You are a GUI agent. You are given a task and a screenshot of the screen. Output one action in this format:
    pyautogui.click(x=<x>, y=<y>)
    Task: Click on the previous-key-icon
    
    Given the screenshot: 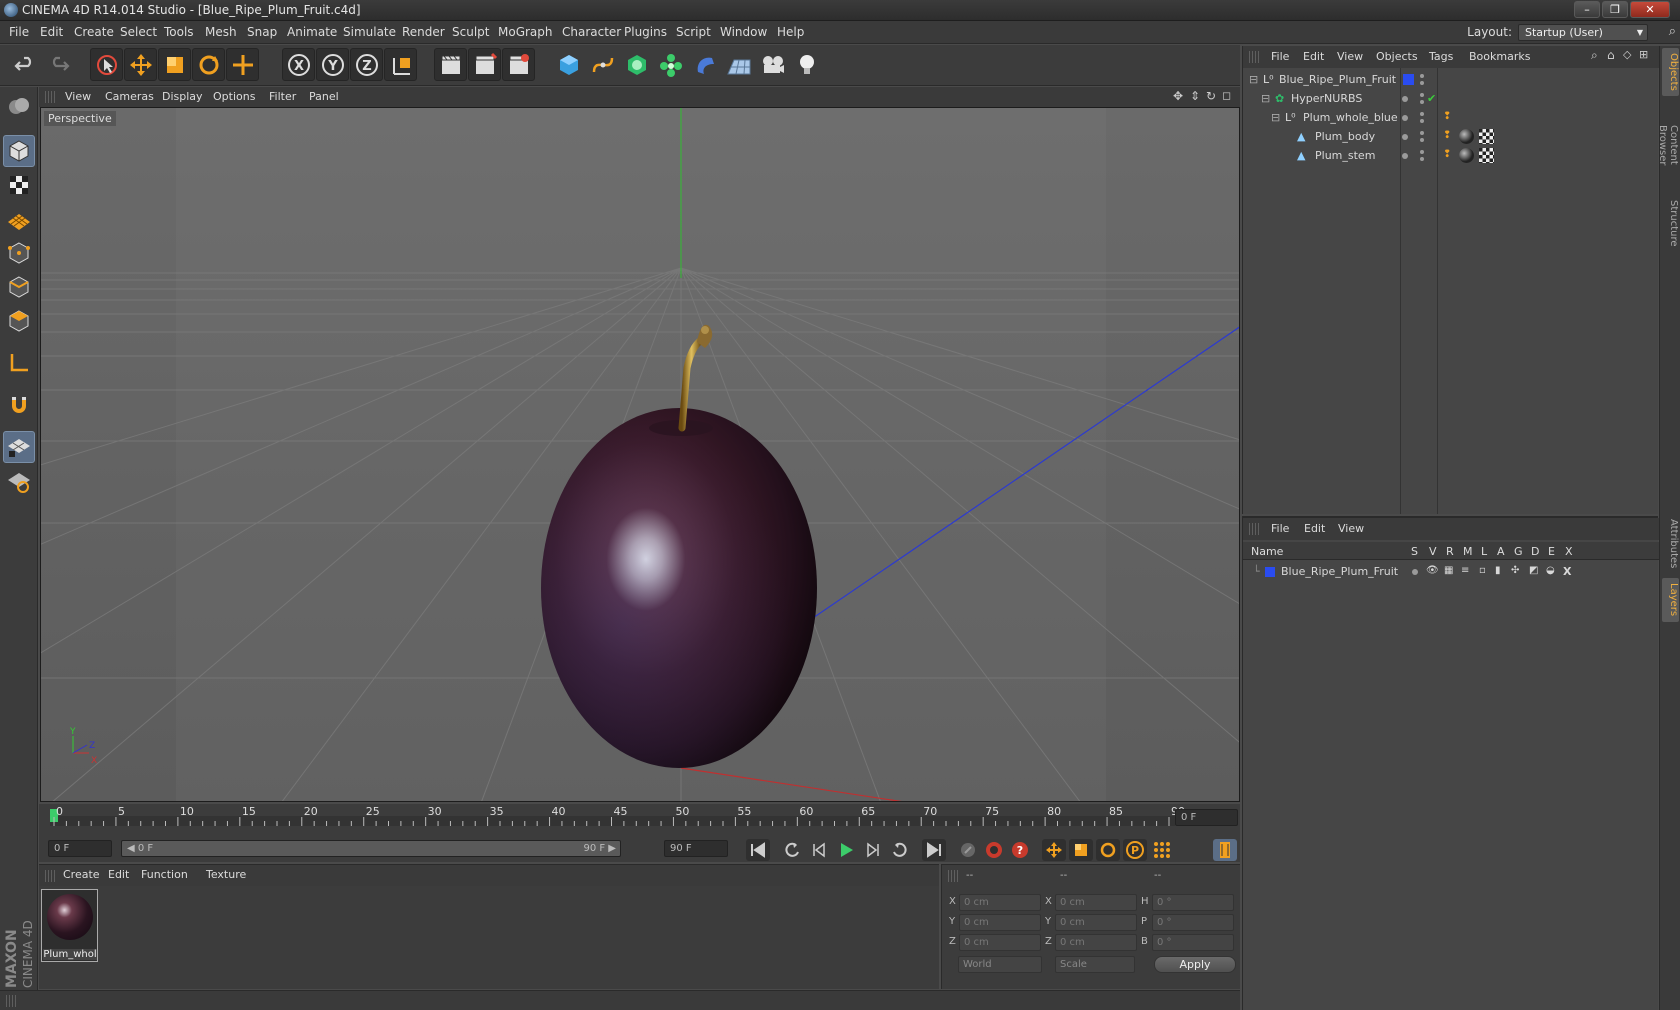 What is the action you would take?
    pyautogui.click(x=792, y=850)
    